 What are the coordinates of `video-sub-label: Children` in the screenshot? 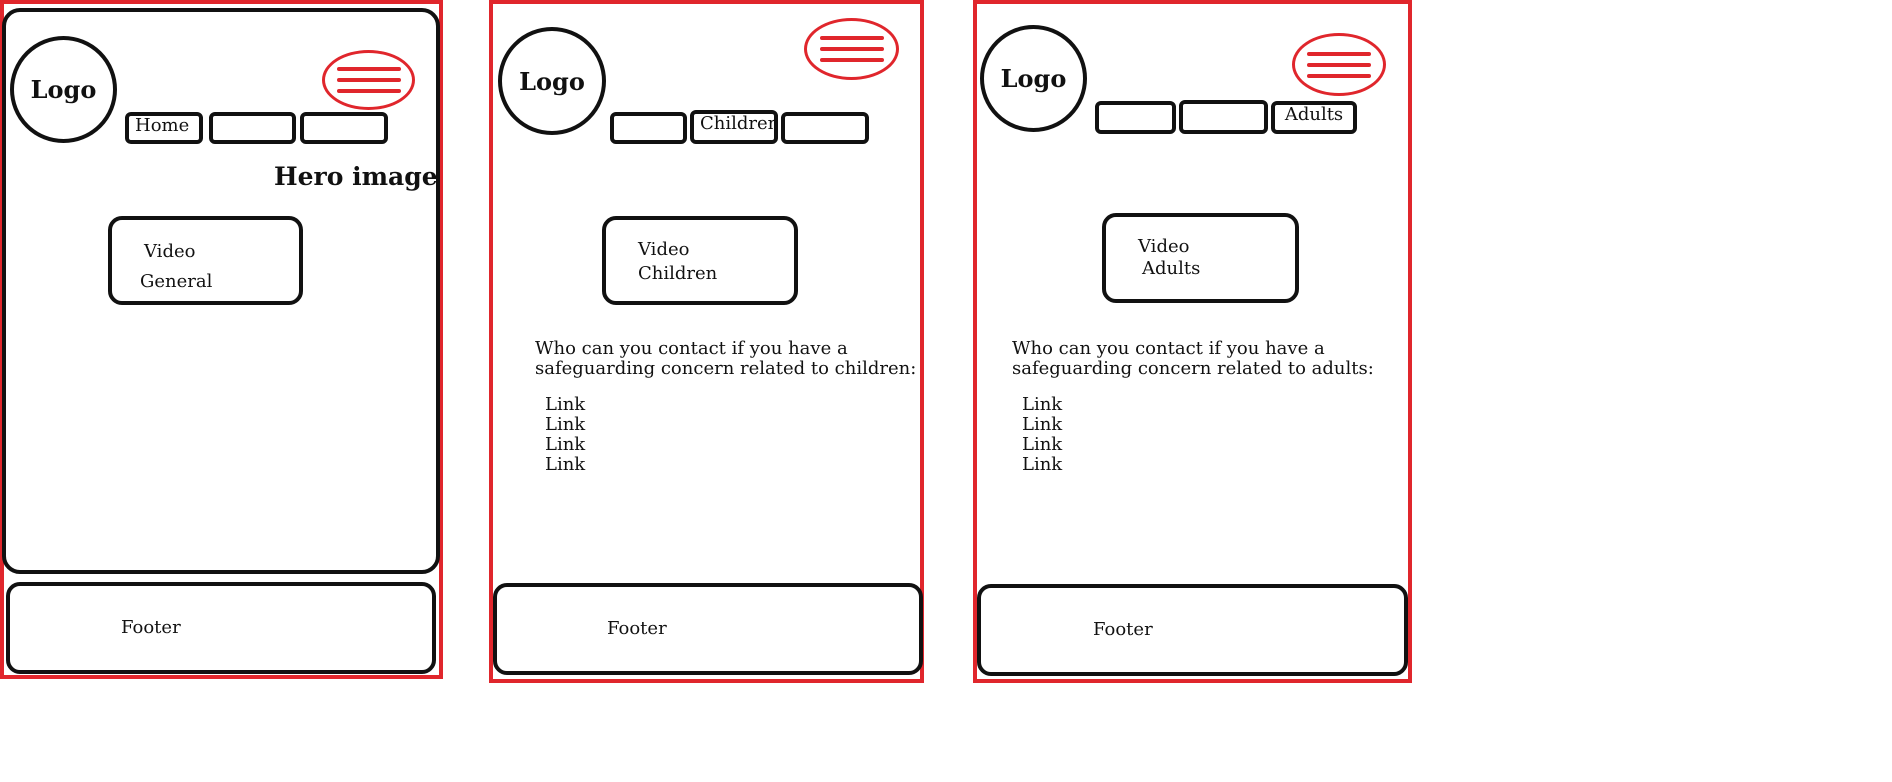 It's located at (678, 273).